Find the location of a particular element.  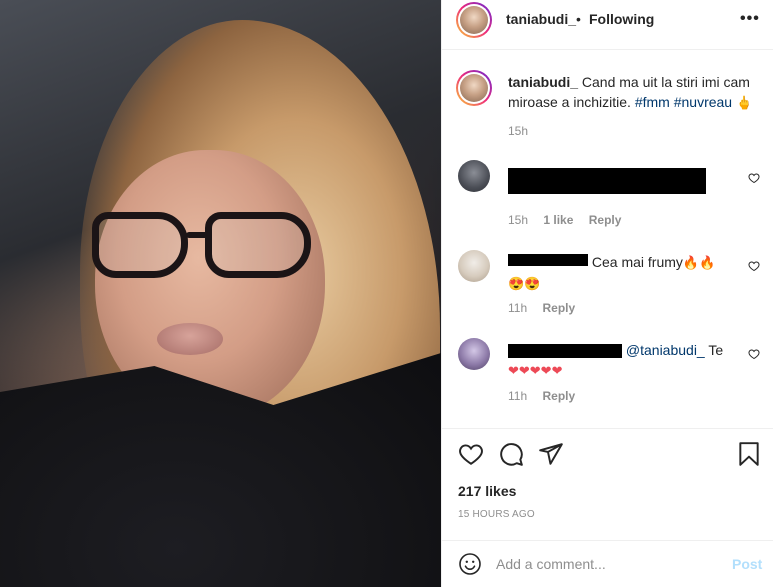

caption-username: taniabudi_ is located at coordinates (543, 82).